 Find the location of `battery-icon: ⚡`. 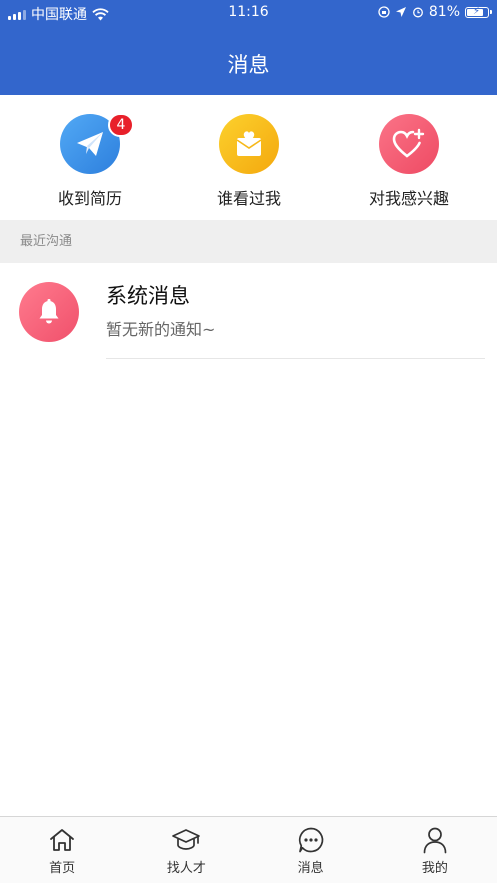

battery-icon: ⚡ is located at coordinates (478, 11).